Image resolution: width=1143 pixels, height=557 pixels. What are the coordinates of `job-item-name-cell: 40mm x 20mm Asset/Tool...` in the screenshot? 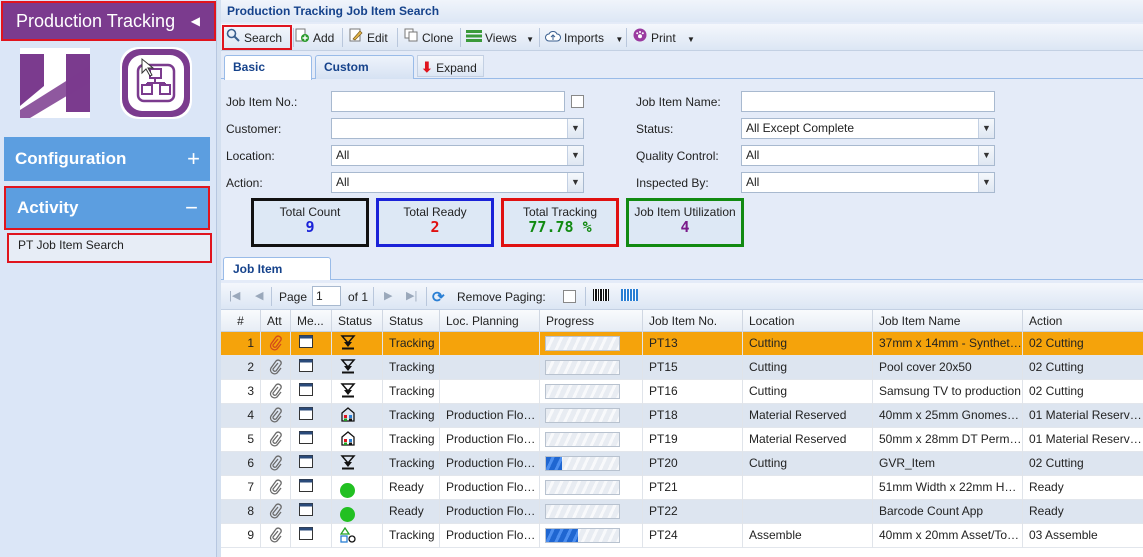 It's located at (948, 536).